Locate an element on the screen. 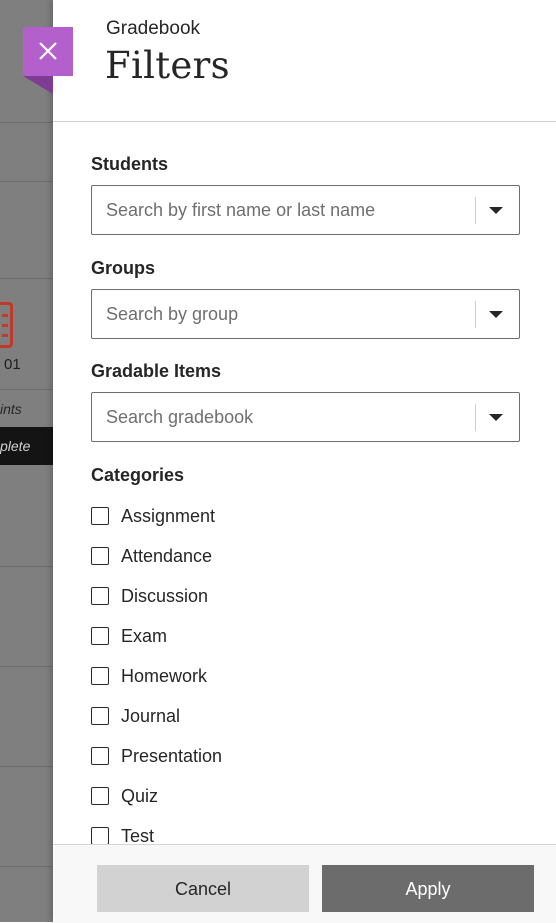 The width and height of the screenshot is (556, 923). panel-header: Gradebook Filters is located at coordinates (304, 61).